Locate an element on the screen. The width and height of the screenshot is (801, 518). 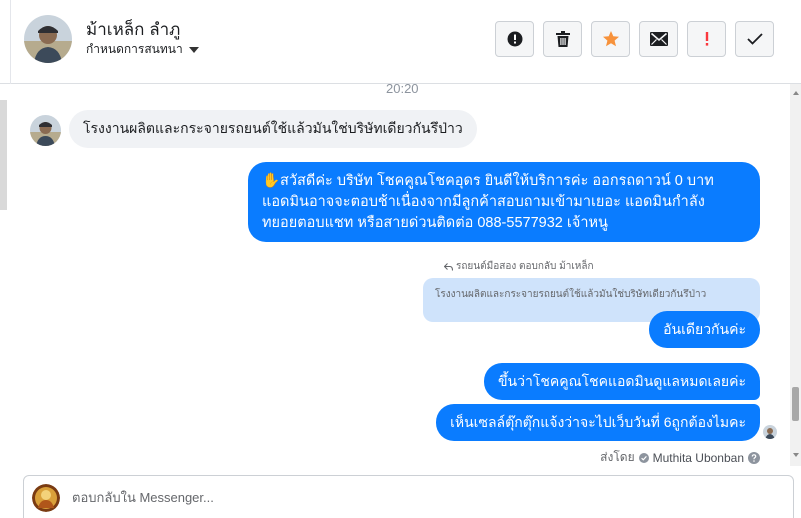
reply-context-label: รถยนต์มือสอง ตอบกลับ ม้าเหล็ก is located at coordinates (525, 266).